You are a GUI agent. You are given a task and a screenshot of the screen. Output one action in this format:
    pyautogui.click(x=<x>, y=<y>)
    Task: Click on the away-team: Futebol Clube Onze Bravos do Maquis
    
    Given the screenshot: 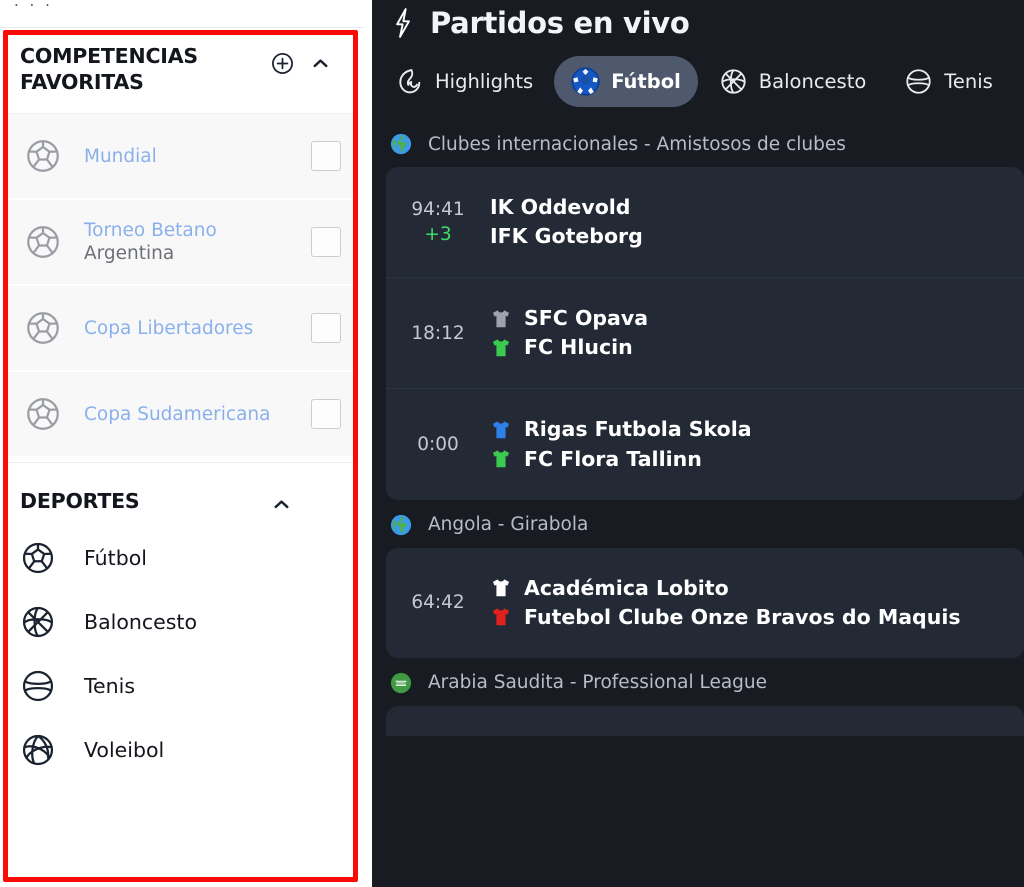 What is the action you would take?
    pyautogui.click(x=752, y=617)
    